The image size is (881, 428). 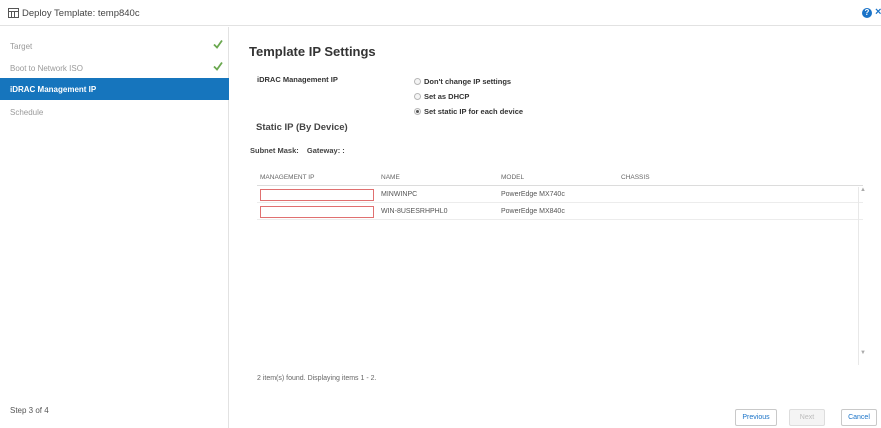 I want to click on grid-scrollbar, so click(x=858, y=276).